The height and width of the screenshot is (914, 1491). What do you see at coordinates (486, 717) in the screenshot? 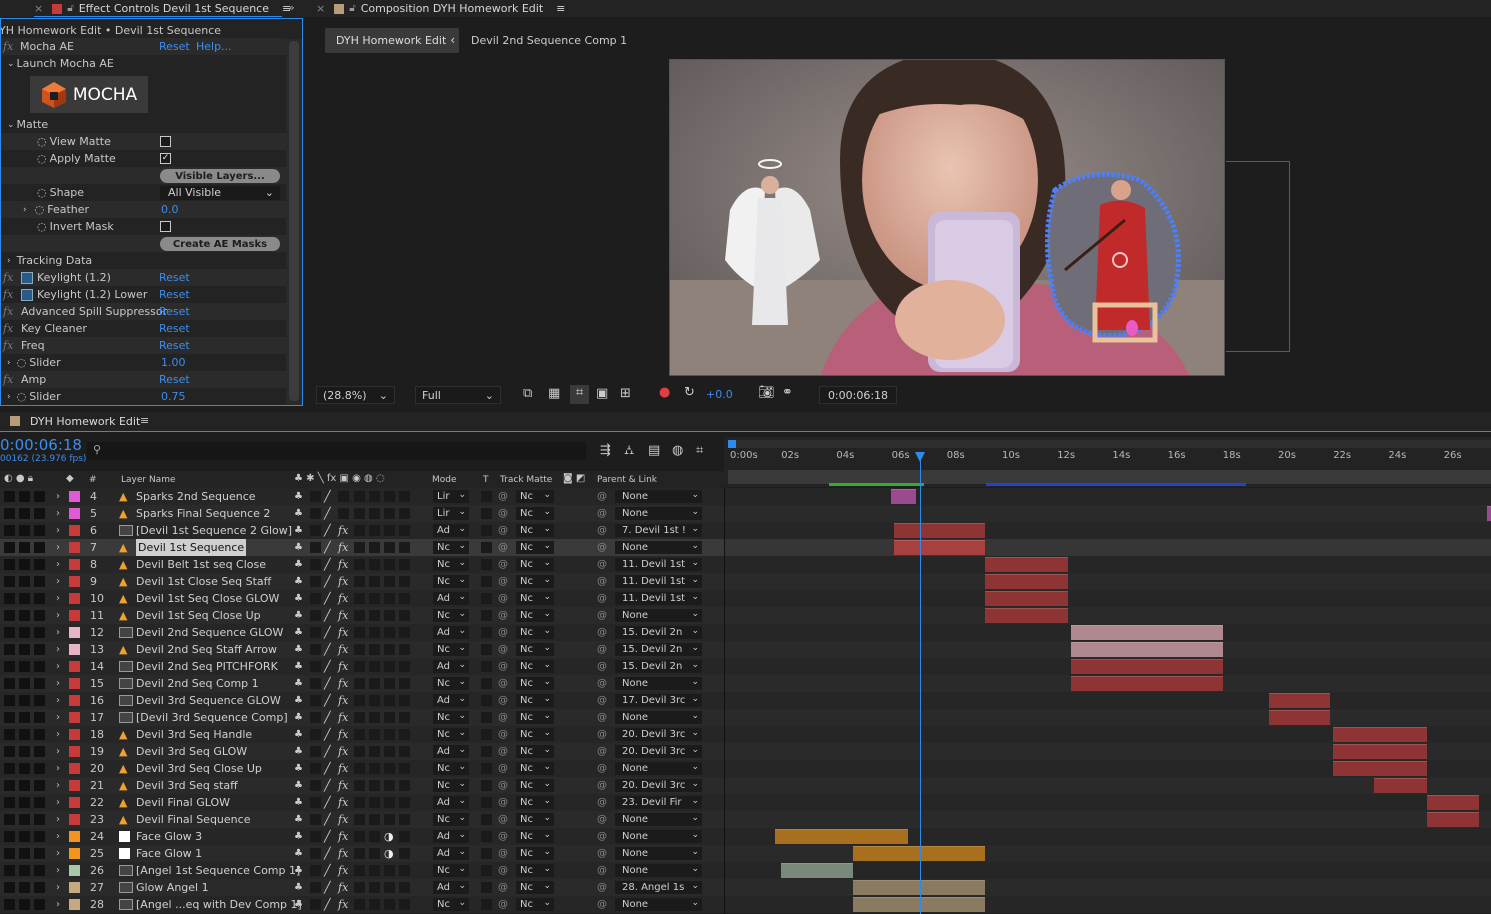
I see `preserve-transparency-switch` at bounding box center [486, 717].